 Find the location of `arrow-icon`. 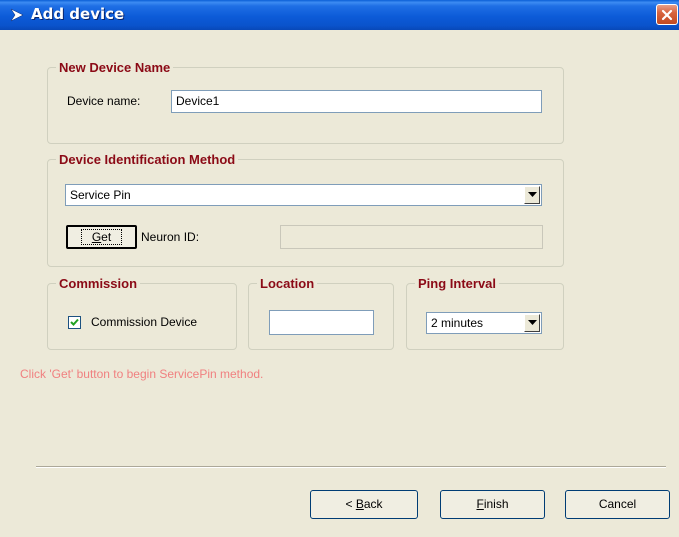

arrow-icon is located at coordinates (17, 15).